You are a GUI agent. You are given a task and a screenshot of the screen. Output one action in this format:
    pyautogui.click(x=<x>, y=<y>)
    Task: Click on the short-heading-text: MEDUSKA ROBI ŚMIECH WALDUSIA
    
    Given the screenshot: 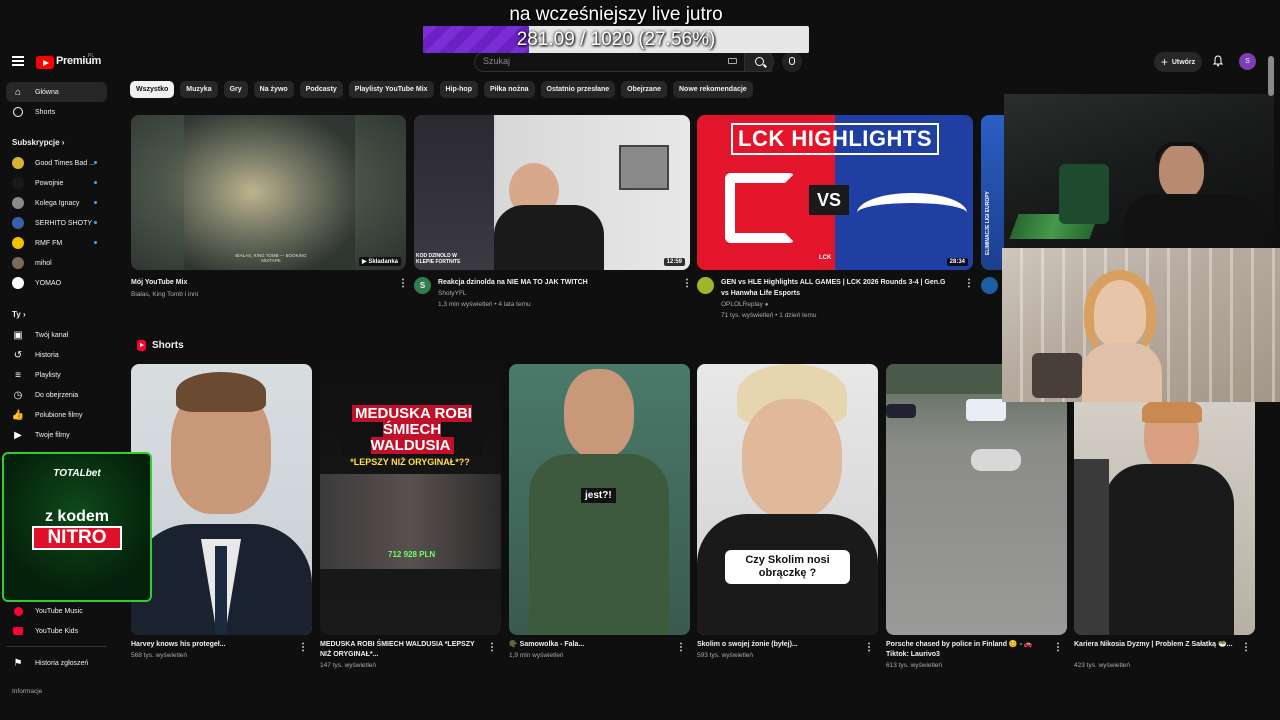 What is the action you would take?
    pyautogui.click(x=412, y=429)
    